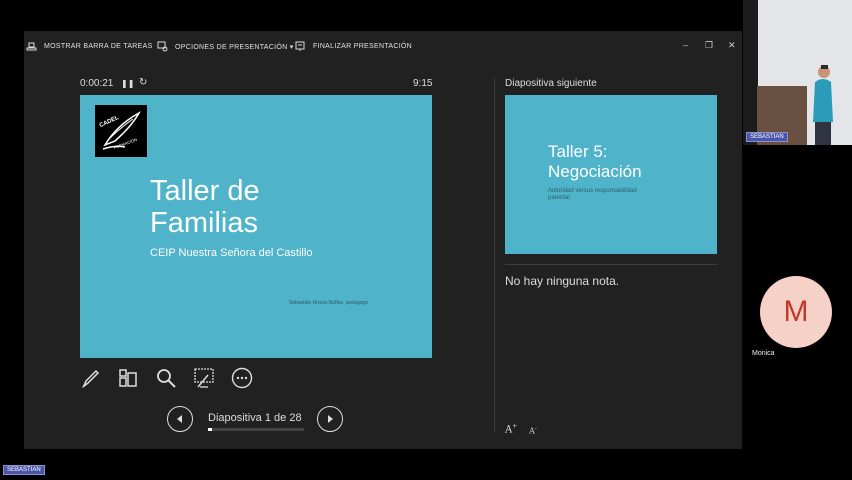  I want to click on participant-tile-monica: M Monica, so click(797, 312).